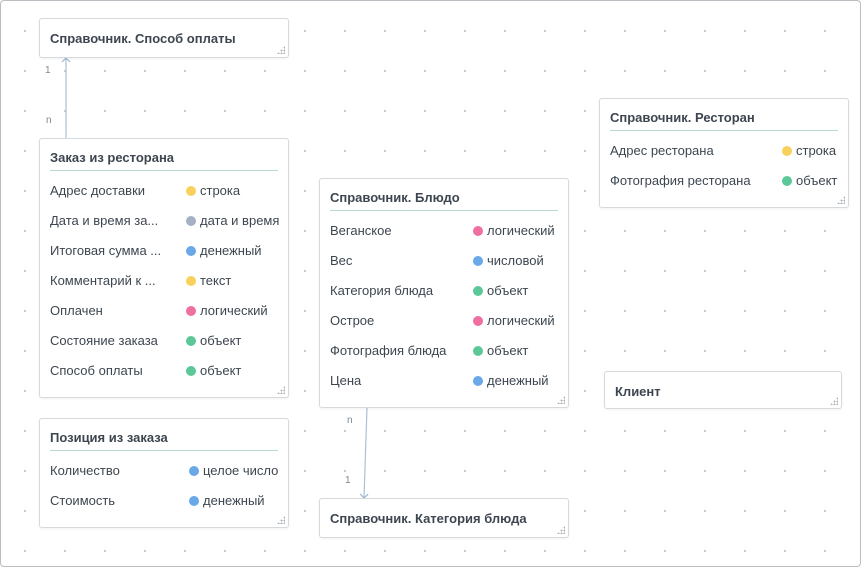 This screenshot has width=861, height=567. What do you see at coordinates (723, 390) in the screenshot?
I see `entity-client: Клиент` at bounding box center [723, 390].